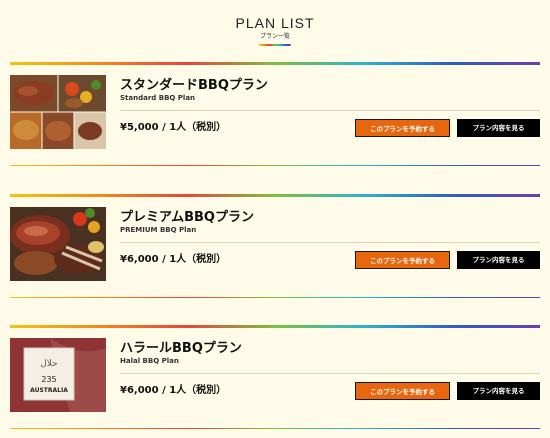  Describe the element at coordinates (158, 98) in the screenshot. I see `plan-subtitle: Standard BBQ Plan` at that location.